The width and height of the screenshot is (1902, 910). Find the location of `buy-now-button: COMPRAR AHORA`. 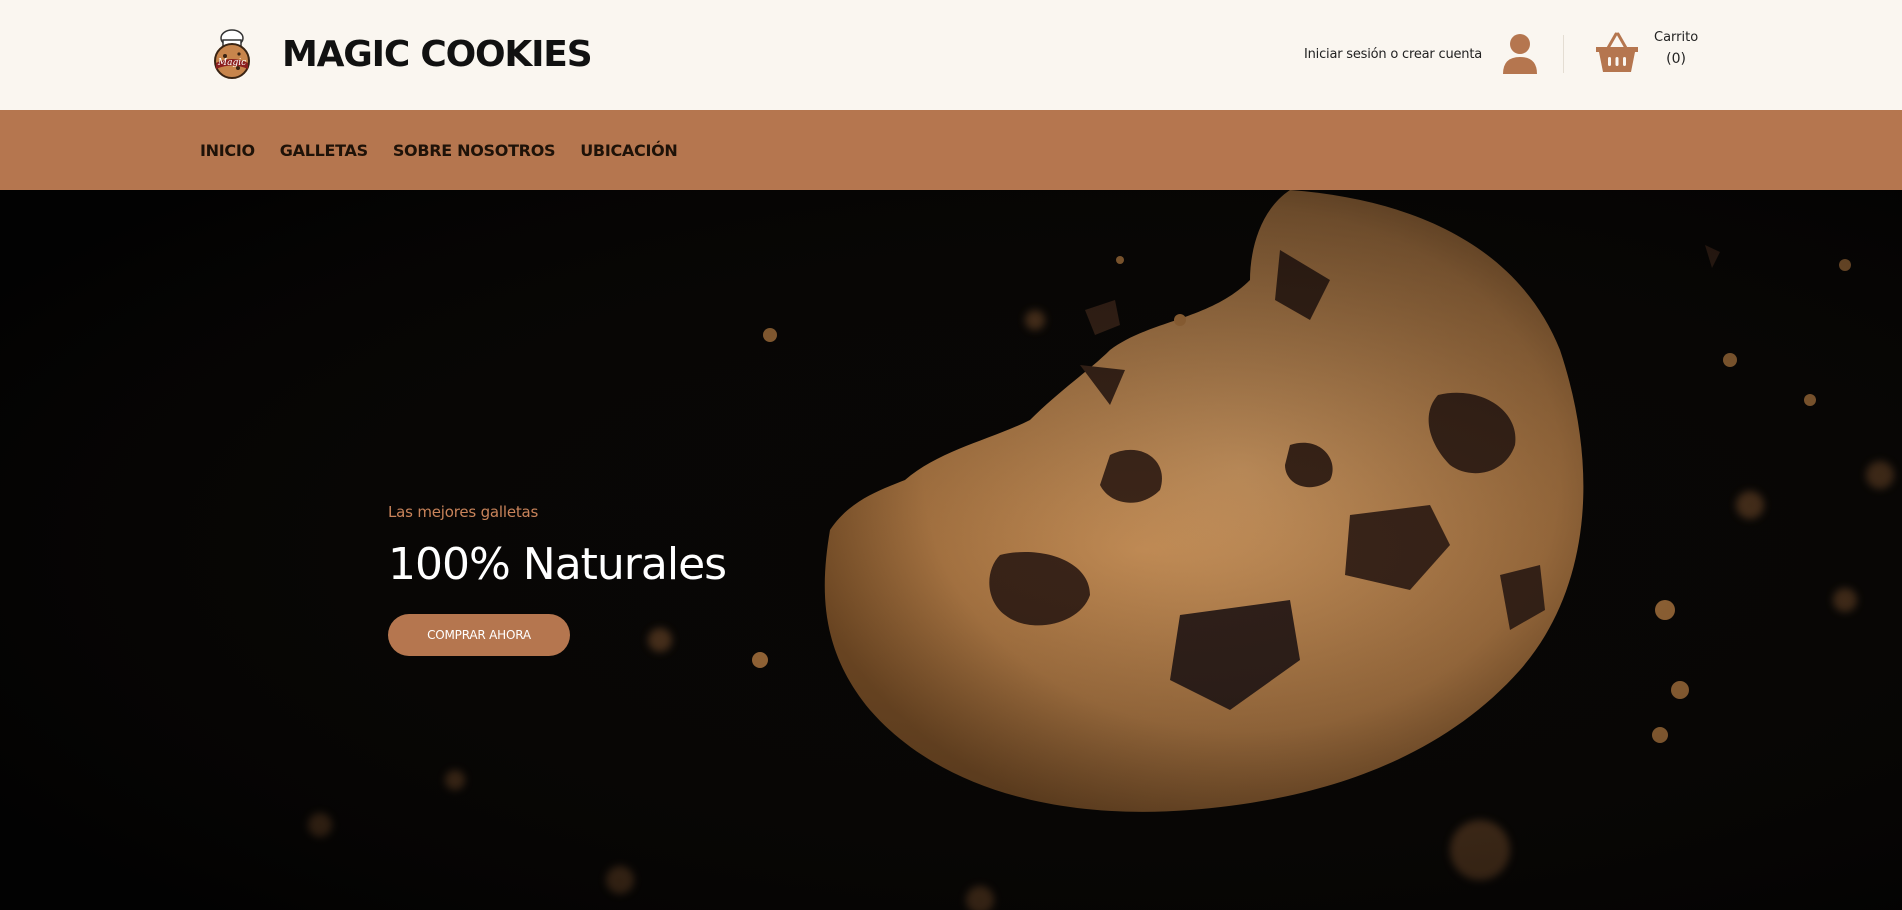

buy-now-button: COMPRAR AHORA is located at coordinates (479, 635).